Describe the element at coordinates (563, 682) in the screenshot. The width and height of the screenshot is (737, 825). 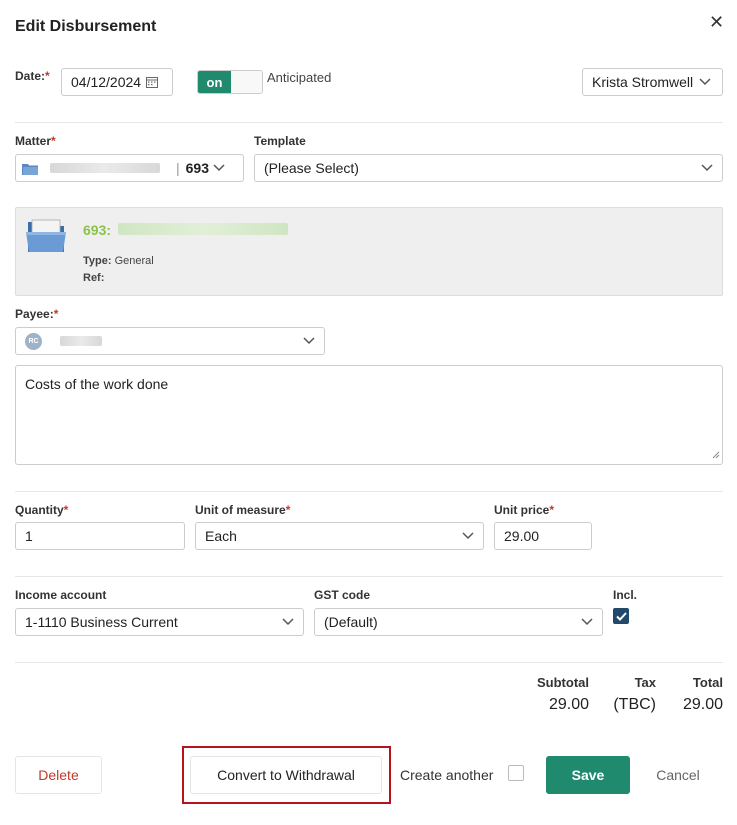
I see `subtotal-label: Subtotal` at that location.